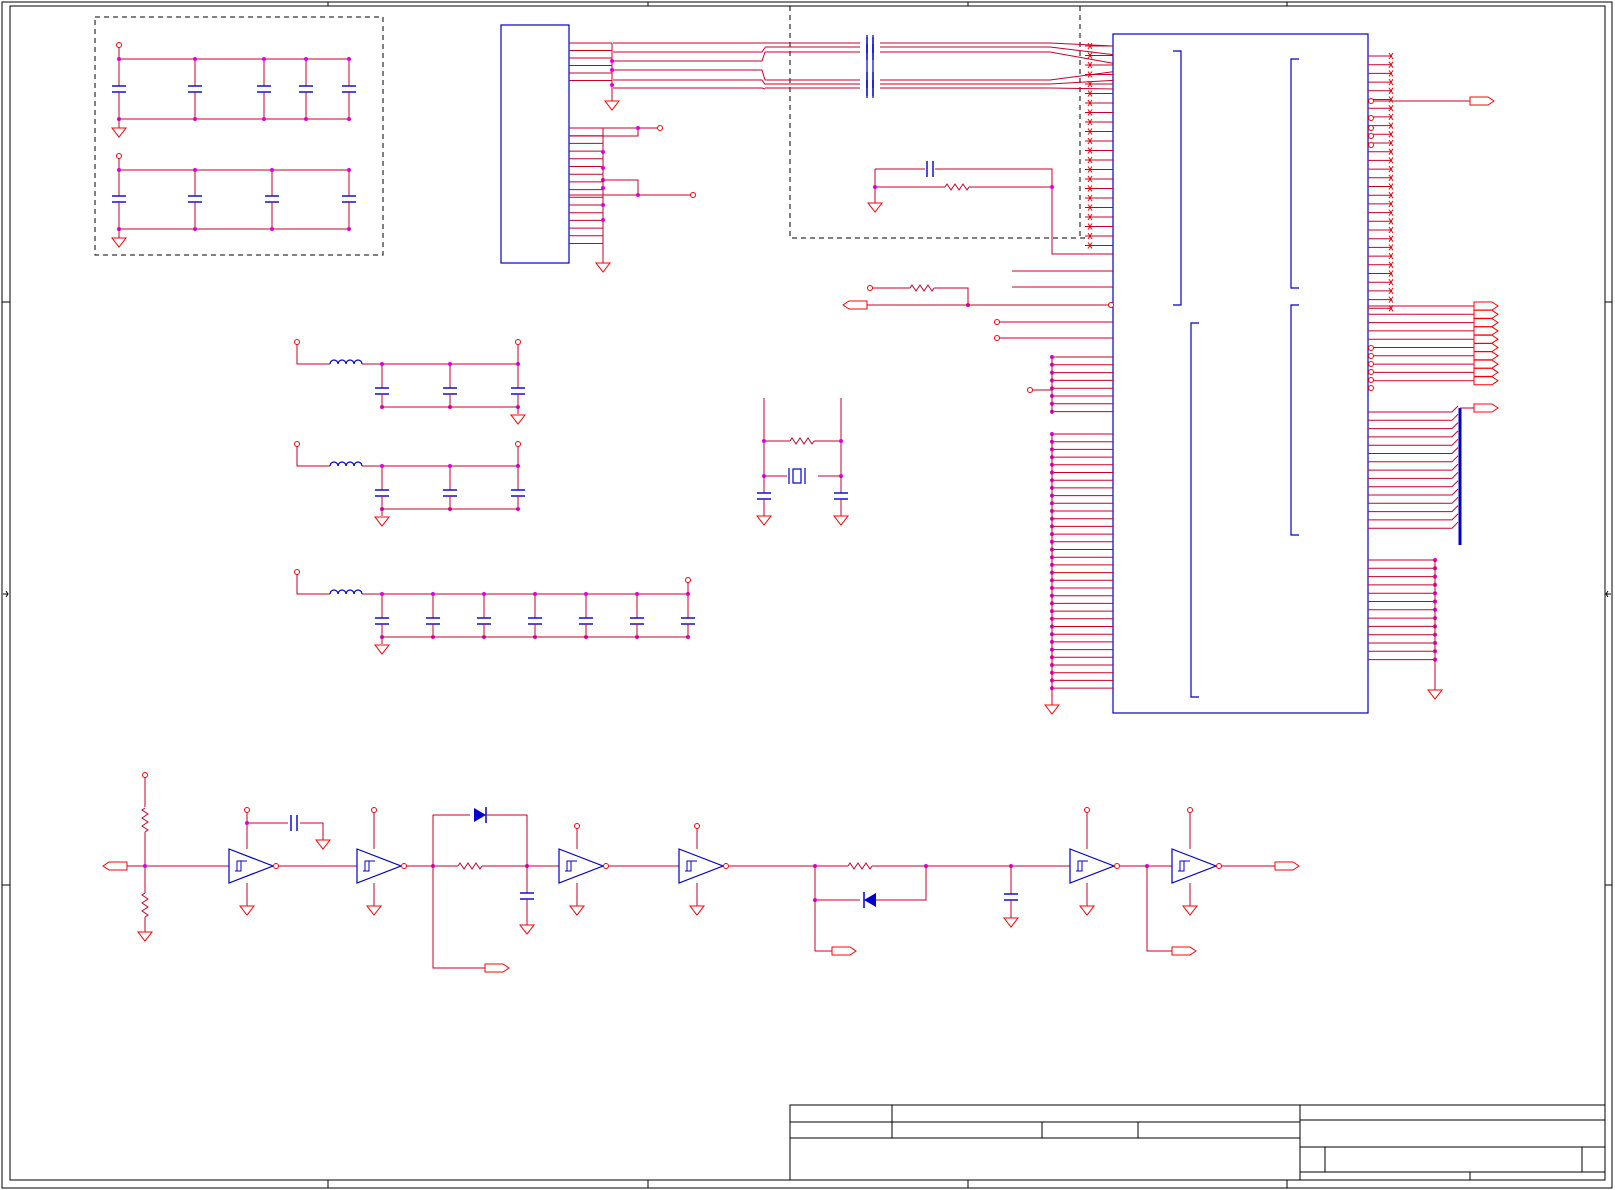  What do you see at coordinates (1196, 866) in the screenshot?
I see `schmitt-buffer` at bounding box center [1196, 866].